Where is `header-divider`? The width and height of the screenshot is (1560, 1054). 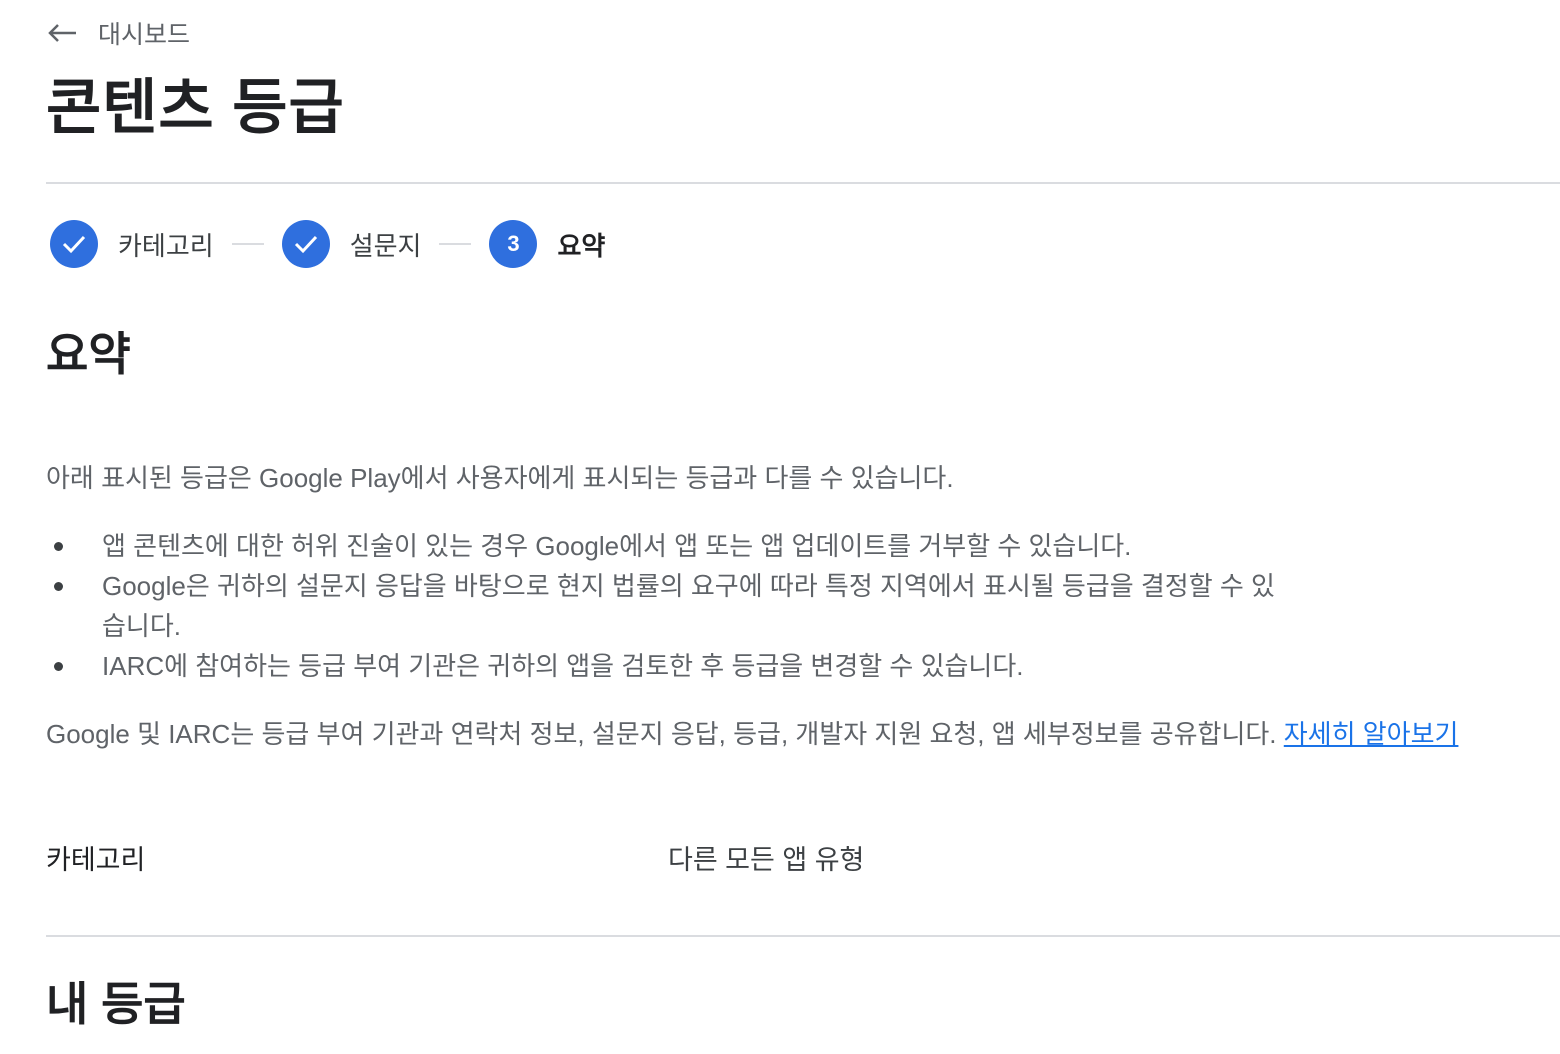 header-divider is located at coordinates (803, 183).